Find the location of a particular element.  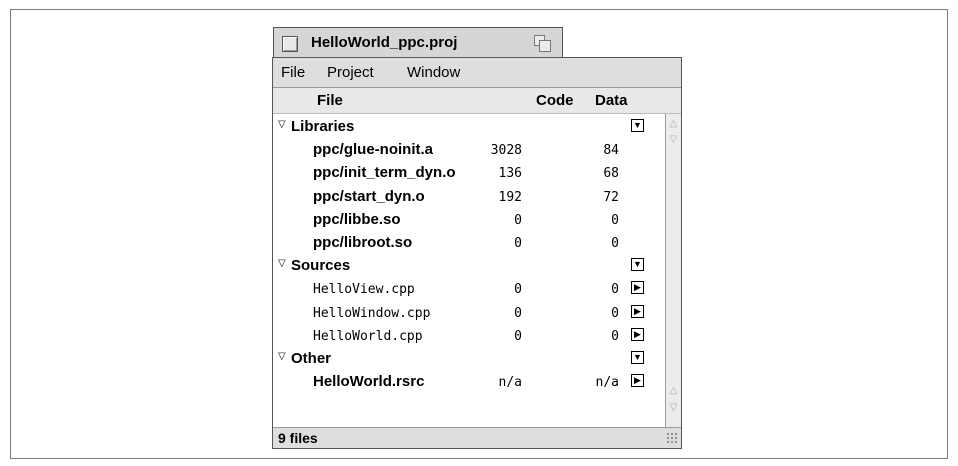

group-label: Libraries is located at coordinates (323, 126).